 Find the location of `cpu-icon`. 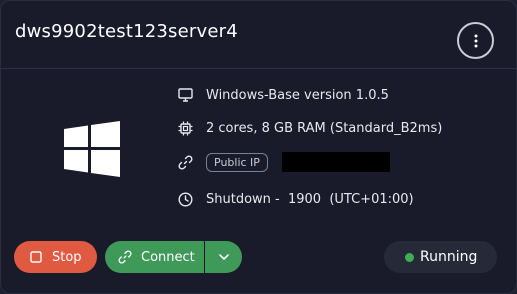

cpu-icon is located at coordinates (185, 128).